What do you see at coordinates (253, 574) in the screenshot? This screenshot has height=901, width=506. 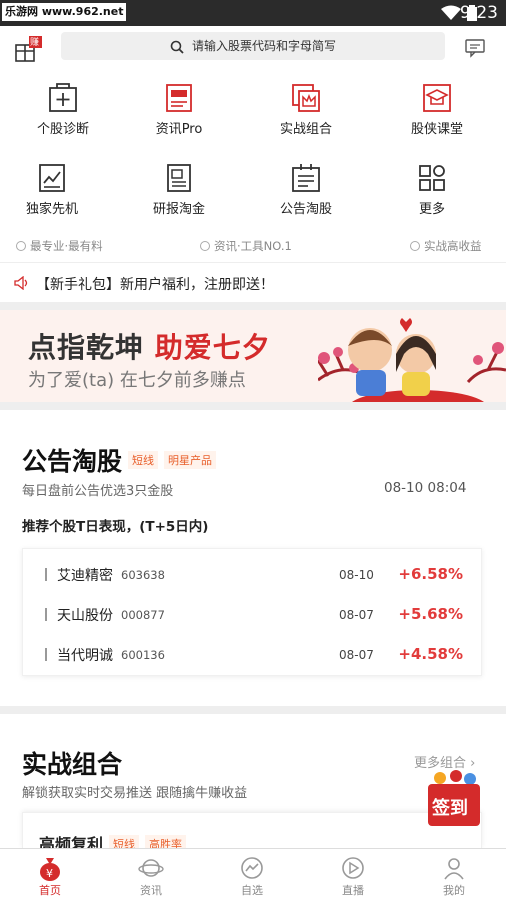 I see `stock-row: 艾迪精密 603638 08-10 +6.58%` at bounding box center [253, 574].